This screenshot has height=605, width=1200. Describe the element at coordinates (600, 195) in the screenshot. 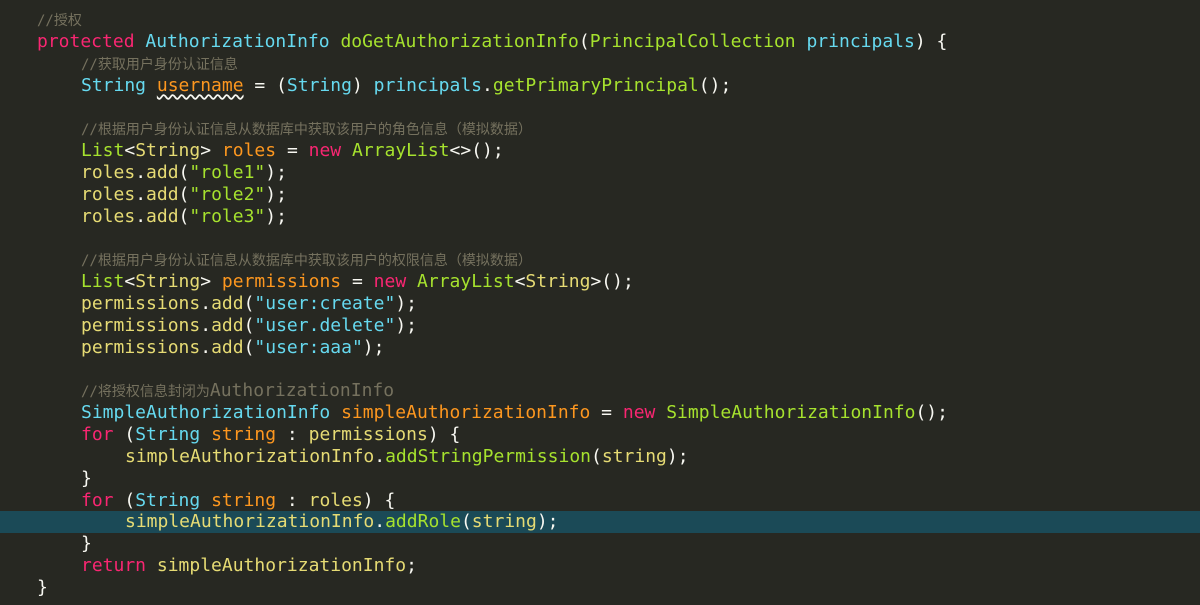

I see `code-line: roles.add("role2");` at that location.